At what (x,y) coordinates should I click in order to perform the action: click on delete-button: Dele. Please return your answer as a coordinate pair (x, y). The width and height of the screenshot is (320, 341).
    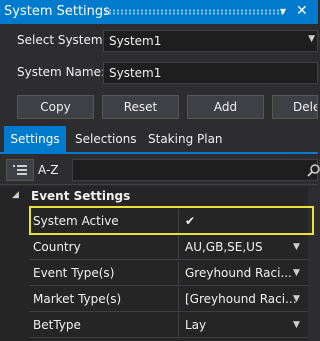
    Looking at the image, I should click on (295, 107).